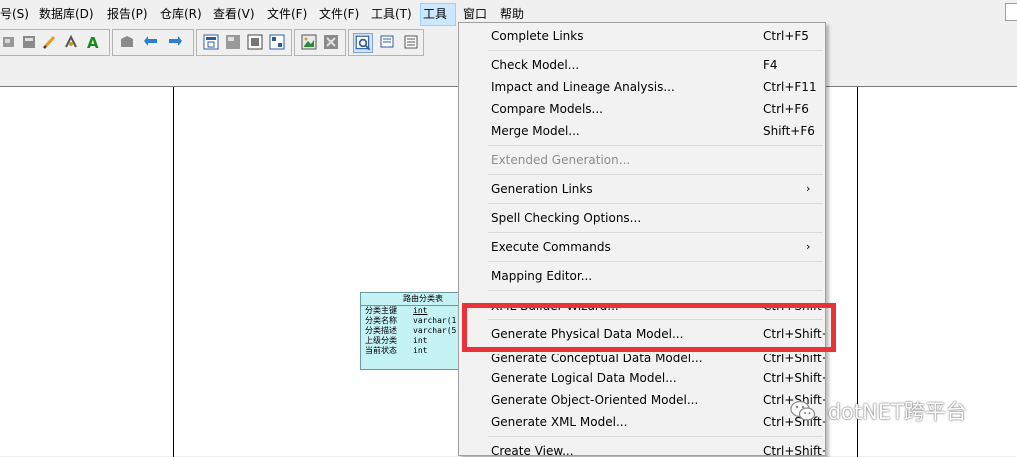 The width and height of the screenshot is (1017, 457). I want to click on column-type: varchar(1, so click(435, 320).